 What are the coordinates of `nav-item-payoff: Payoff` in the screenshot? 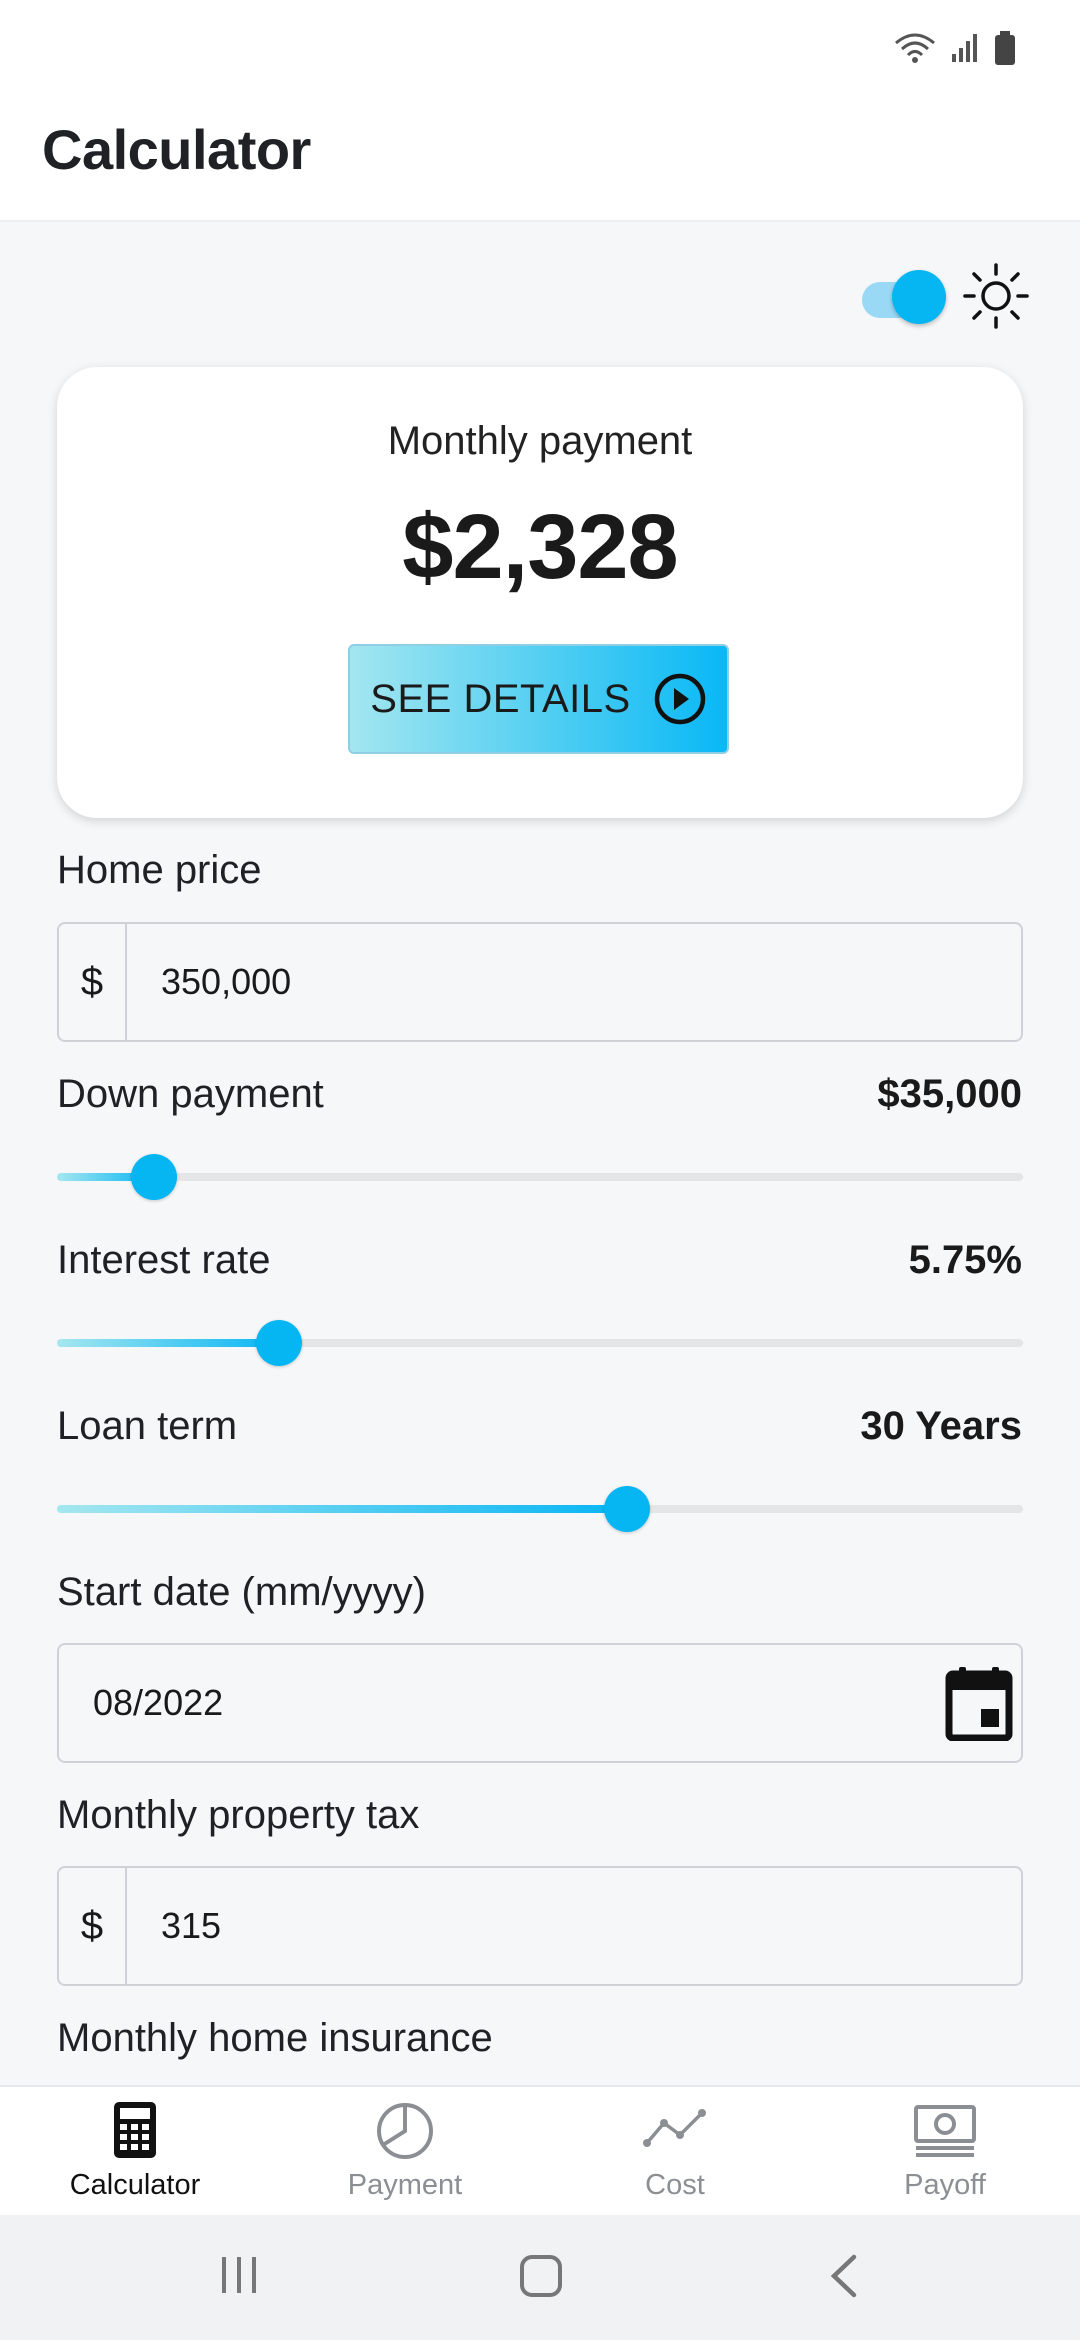 It's located at (945, 2151).